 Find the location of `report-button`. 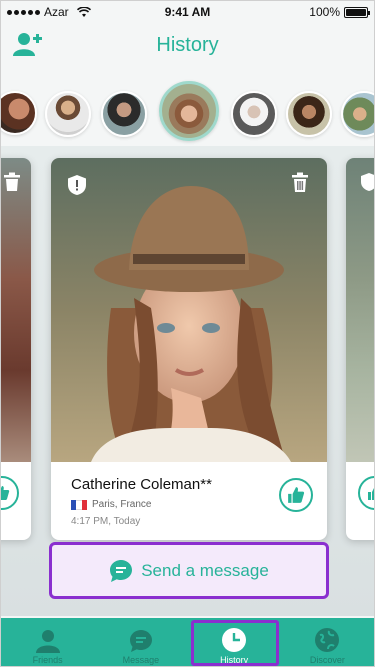

report-button is located at coordinates (77, 187).